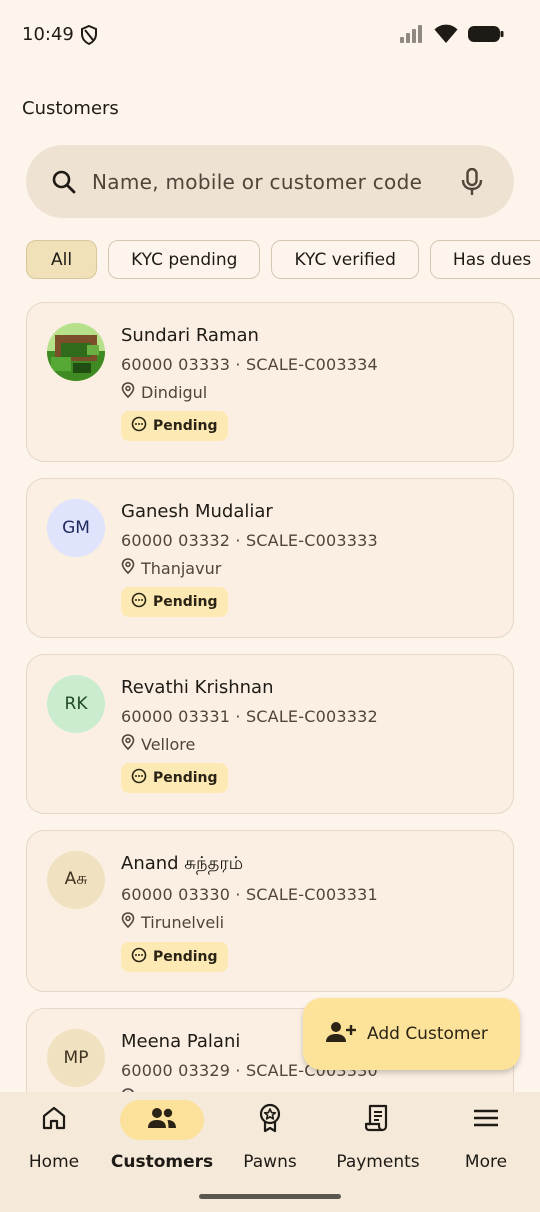  I want to click on customer-location: Vellore, so click(158, 744).